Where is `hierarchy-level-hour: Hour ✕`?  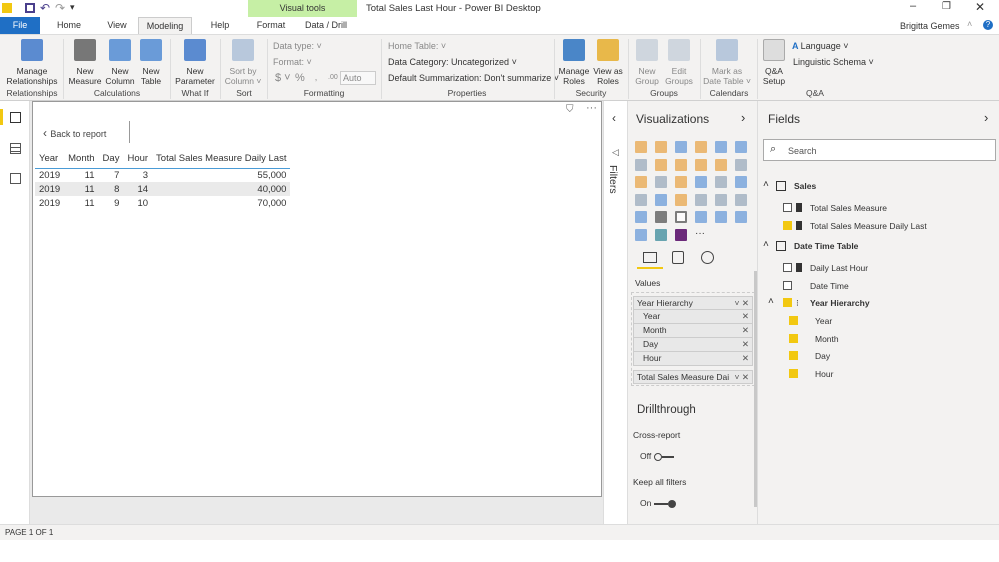 hierarchy-level-hour: Hour ✕ is located at coordinates (693, 359).